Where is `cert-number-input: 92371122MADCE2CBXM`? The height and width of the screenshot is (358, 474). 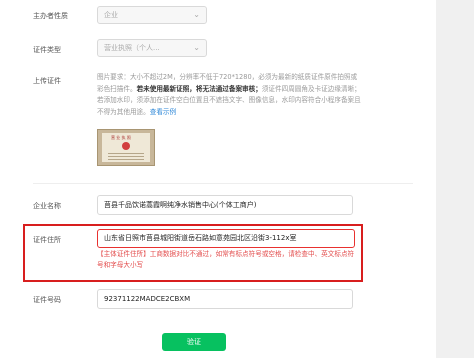 cert-number-input: 92371122MADCE2CBXM is located at coordinates (225, 299).